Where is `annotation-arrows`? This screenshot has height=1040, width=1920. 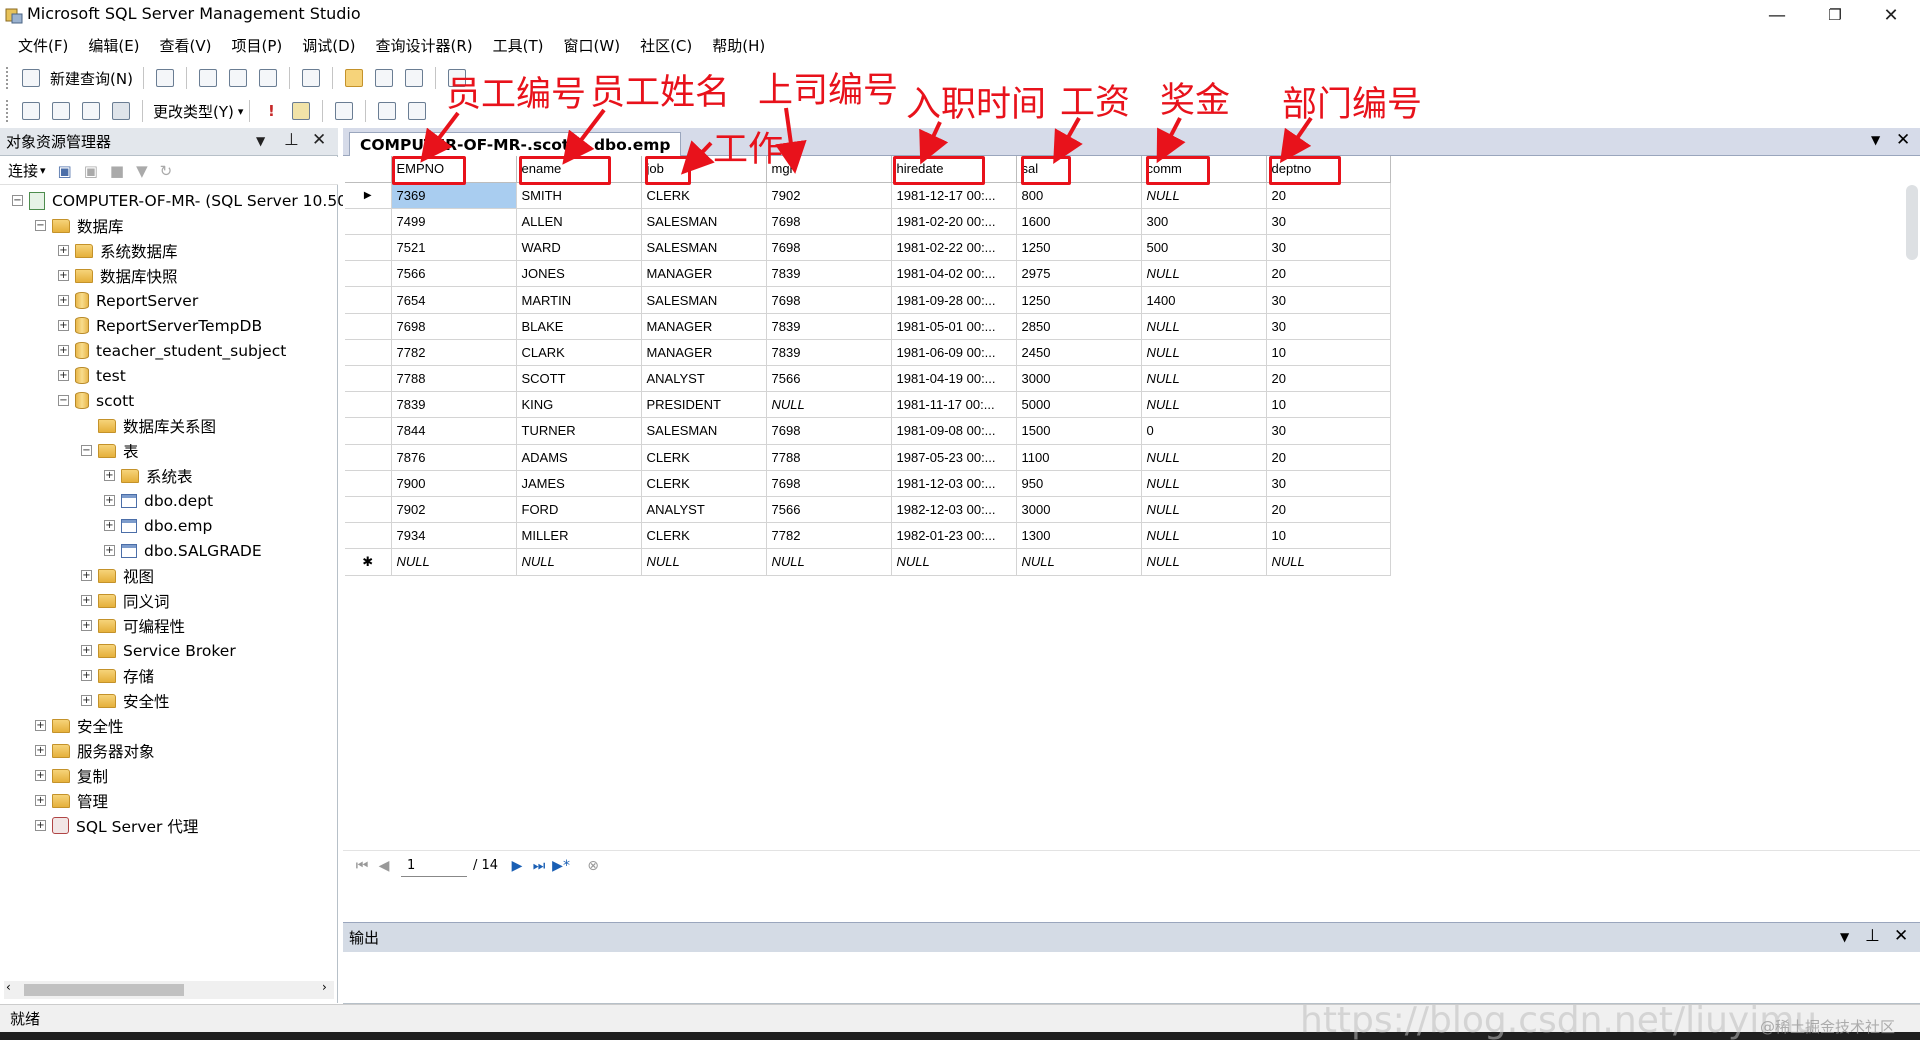 annotation-arrows is located at coordinates (866, 141).